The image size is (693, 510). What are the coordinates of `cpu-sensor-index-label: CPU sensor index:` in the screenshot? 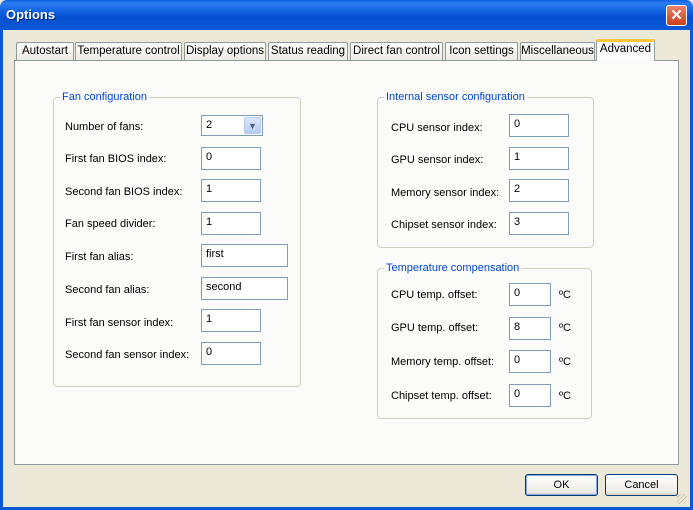 It's located at (437, 128).